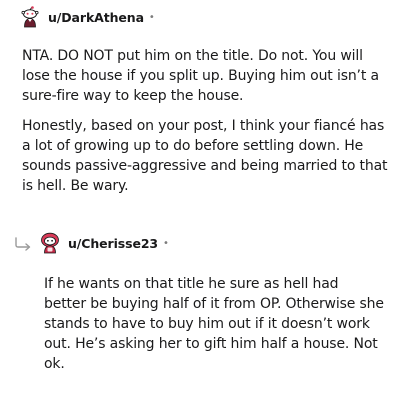  I want to click on comment-username: u/DarkAthena, so click(96, 17).